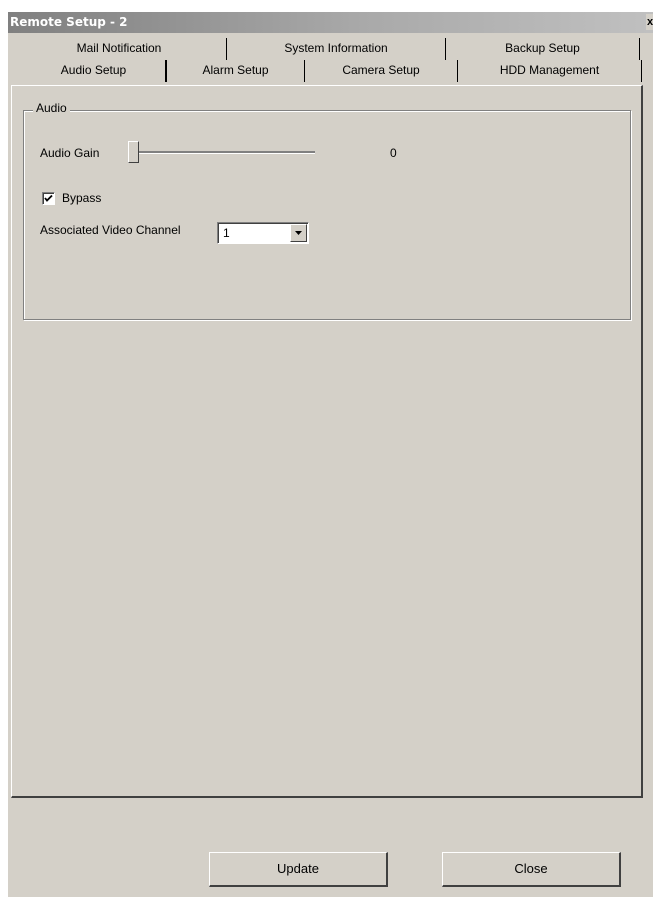  What do you see at coordinates (336, 49) in the screenshot?
I see `tab-system-information: System Information` at bounding box center [336, 49].